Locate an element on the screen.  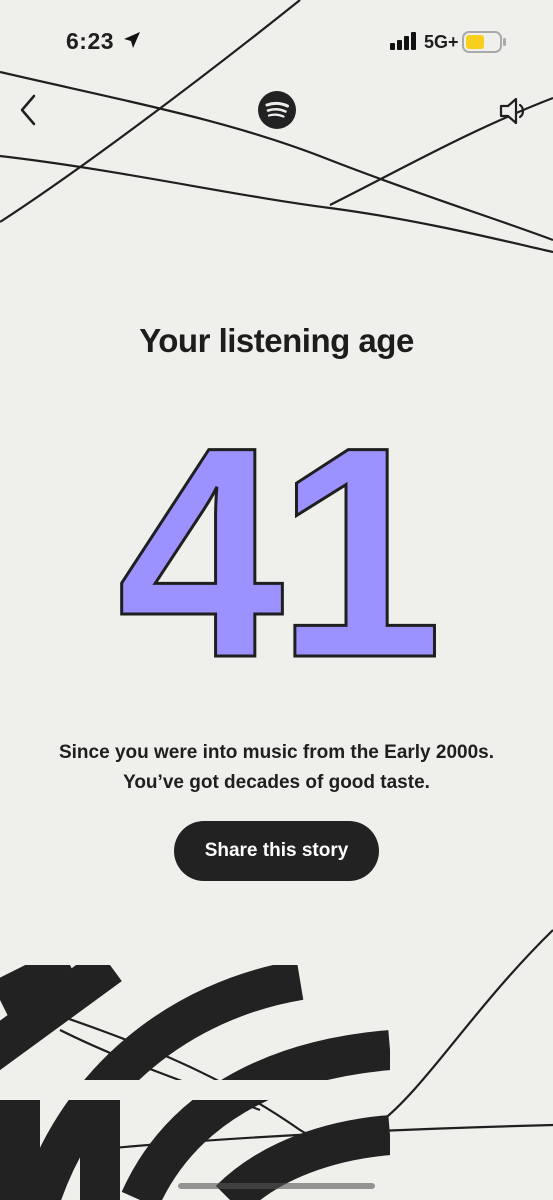
caption-line-2: You’ve got decades of good taste. is located at coordinates (276, 782).